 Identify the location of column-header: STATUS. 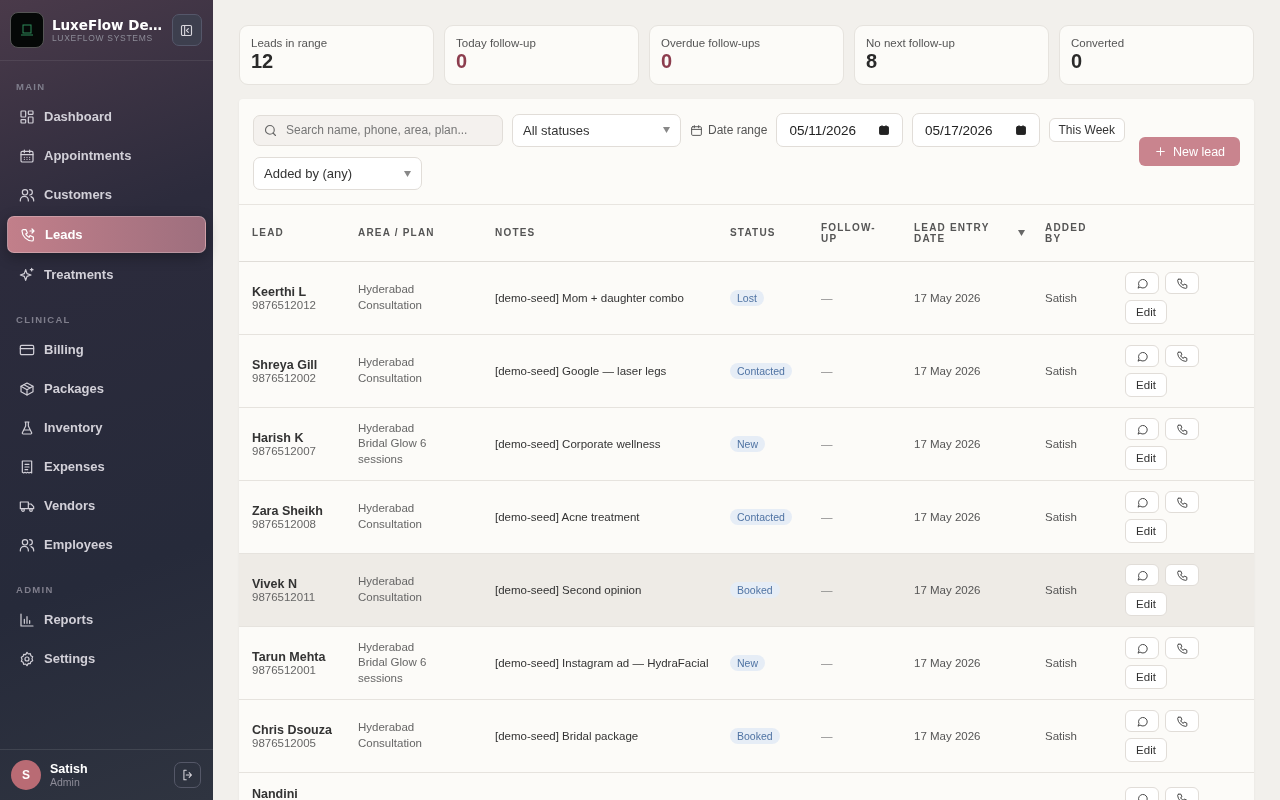
(775, 233).